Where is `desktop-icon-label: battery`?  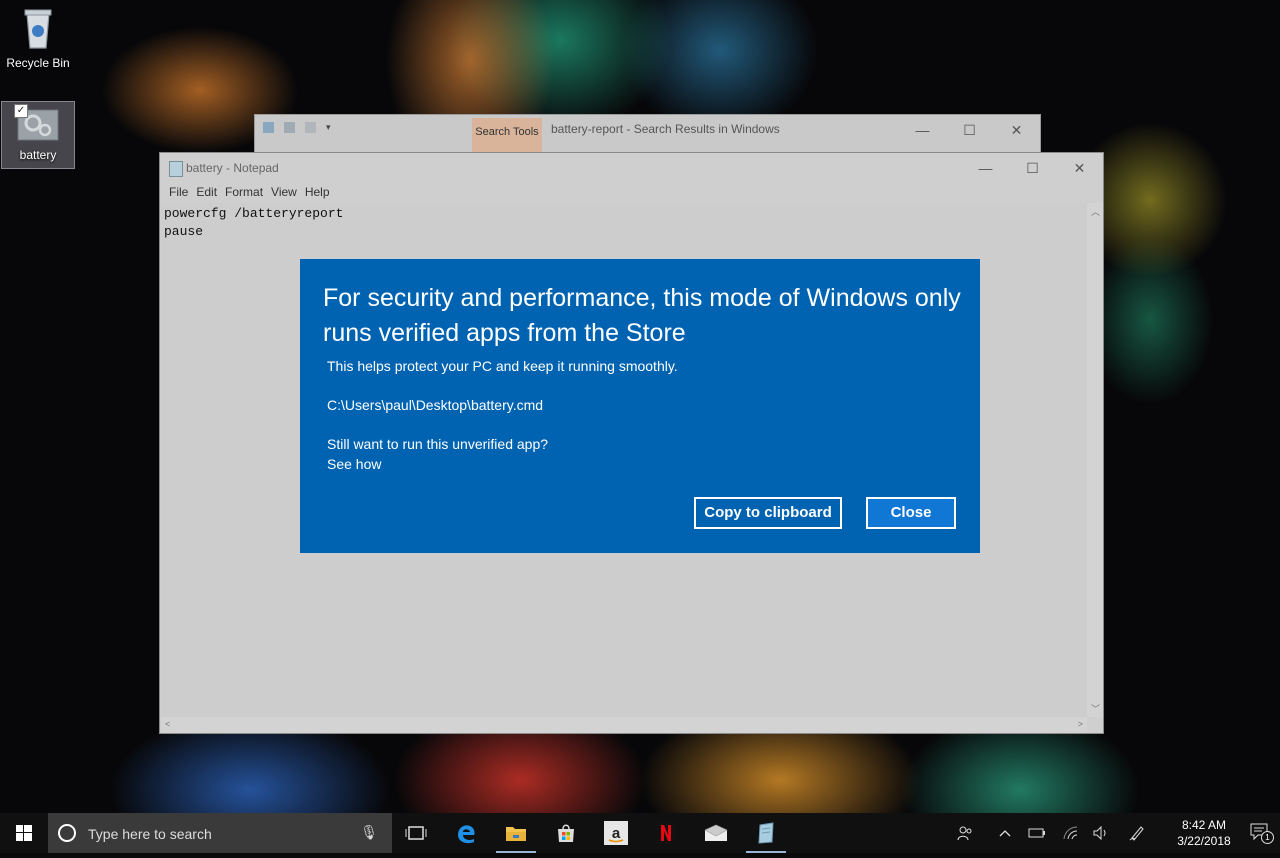
desktop-icon-label: battery is located at coordinates (38, 155).